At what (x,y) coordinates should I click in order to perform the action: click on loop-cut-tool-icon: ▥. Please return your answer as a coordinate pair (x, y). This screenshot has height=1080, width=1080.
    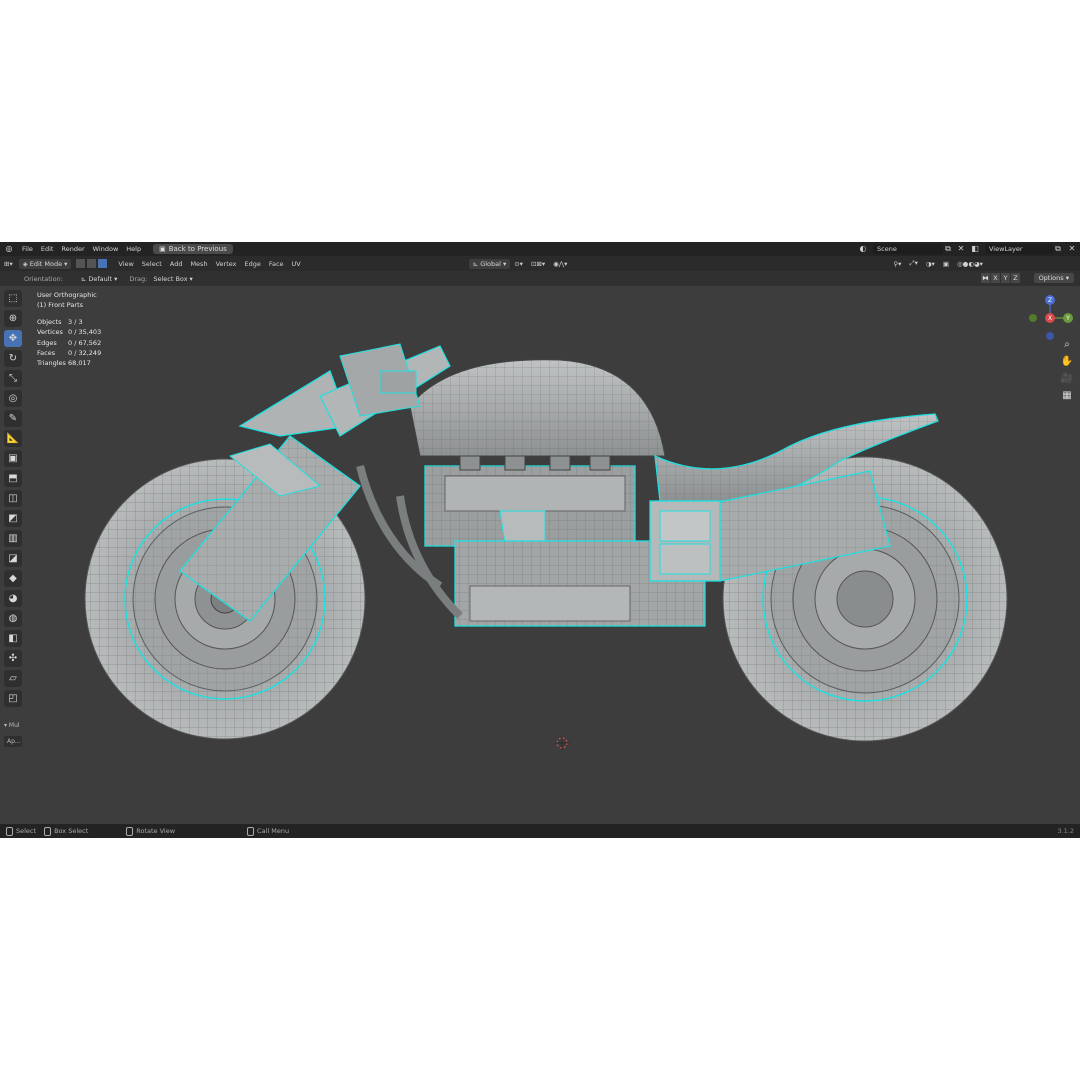
    Looking at the image, I should click on (13, 538).